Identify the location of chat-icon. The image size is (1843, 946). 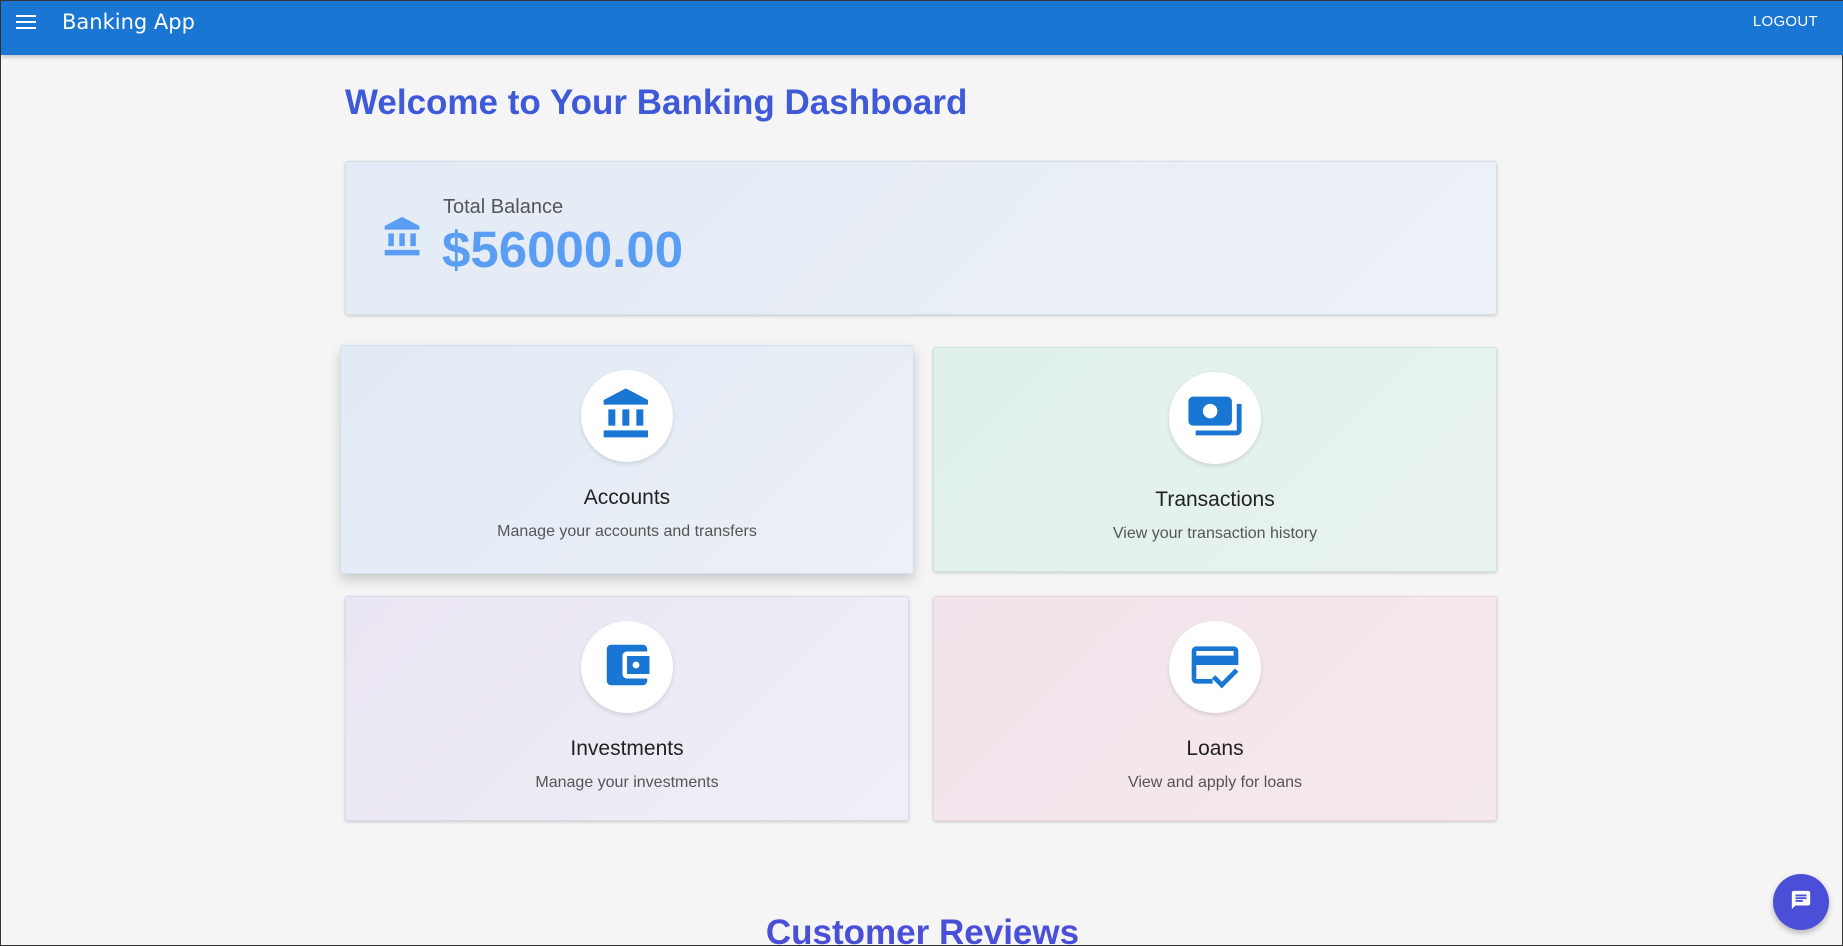
(1801, 902).